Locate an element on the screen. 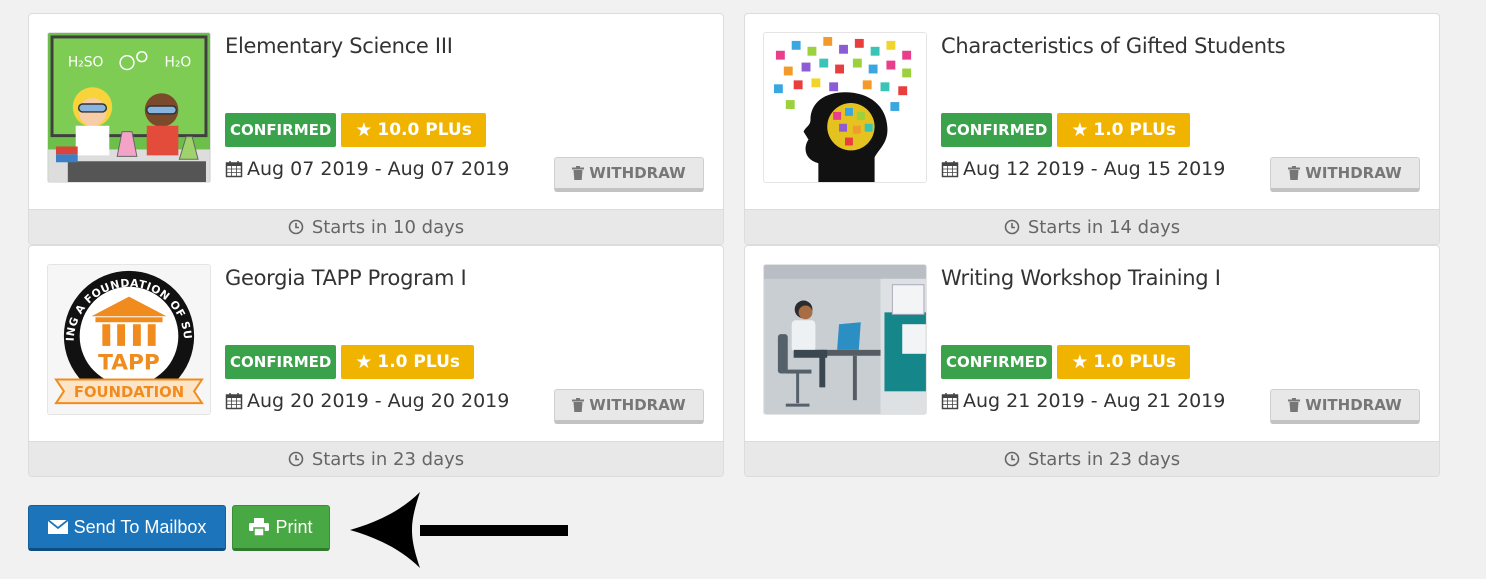 Image resolution: width=1486 pixels, height=579 pixels. annotation-arrow-icon is located at coordinates (459, 530).